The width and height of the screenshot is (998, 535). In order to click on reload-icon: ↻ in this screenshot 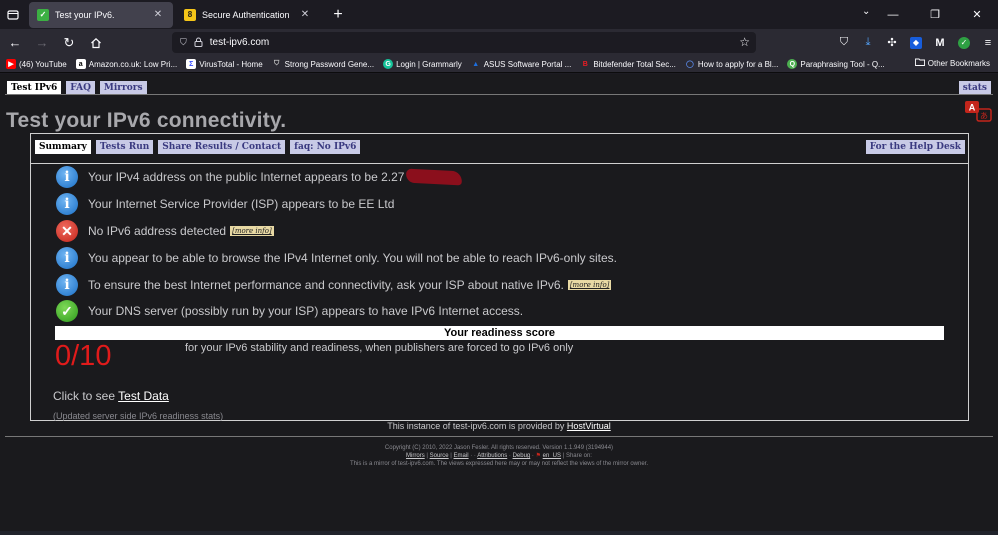, I will do `click(69, 43)`.